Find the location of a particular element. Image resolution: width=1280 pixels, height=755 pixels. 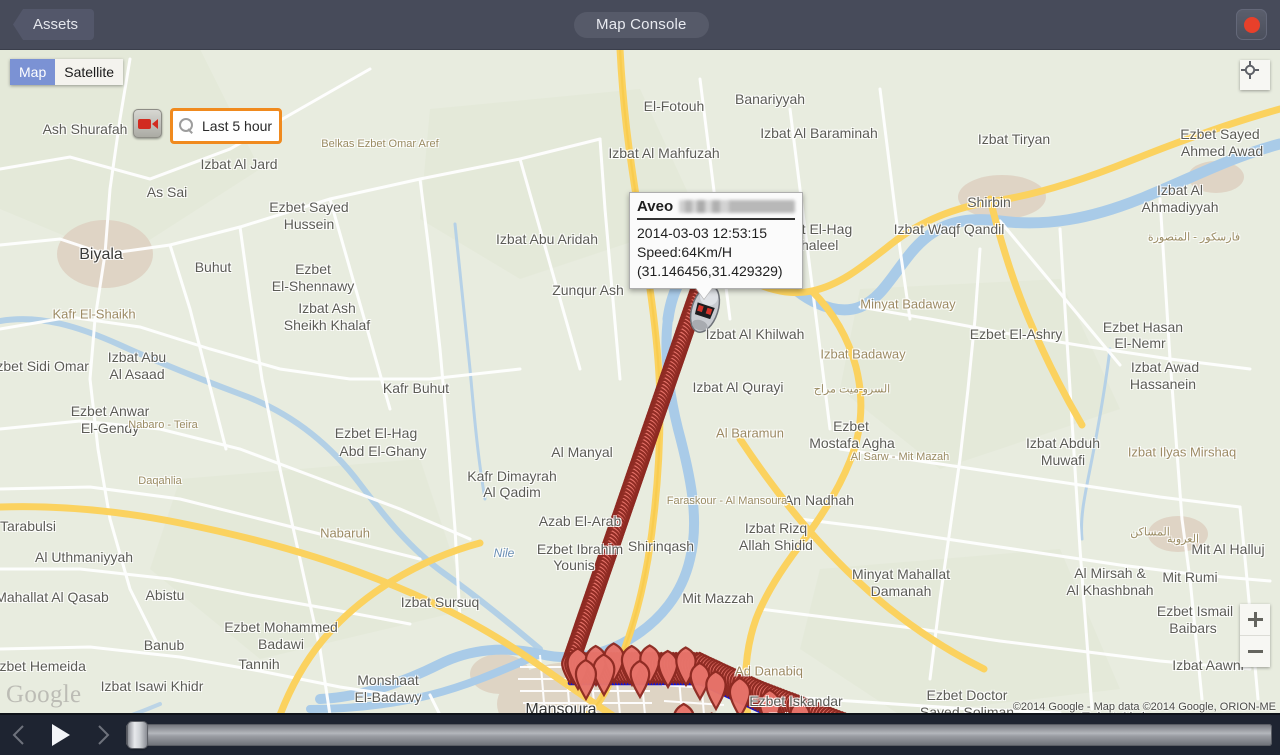

play-icon is located at coordinates (61, 735).